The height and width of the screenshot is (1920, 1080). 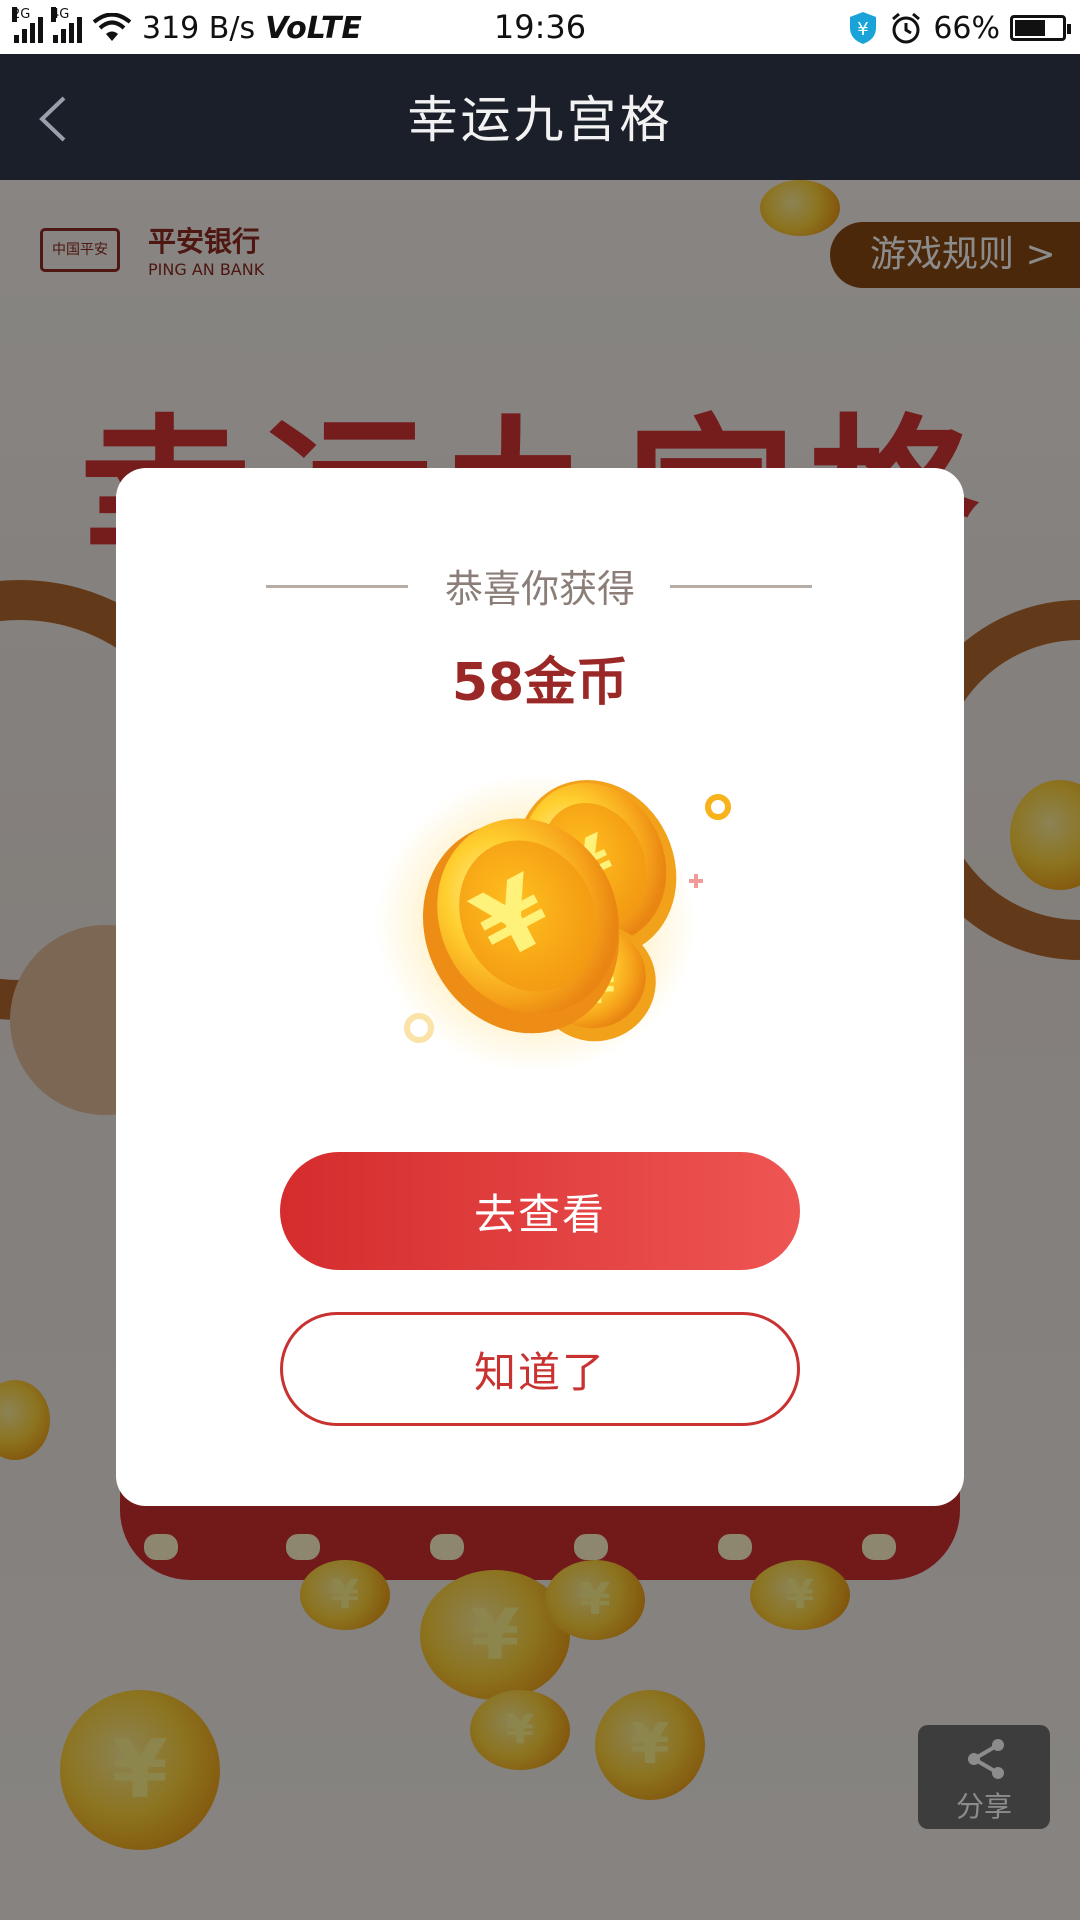 What do you see at coordinates (553, 920) in the screenshot?
I see `gold-coins-icon: ¥ ¥ ¥` at bounding box center [553, 920].